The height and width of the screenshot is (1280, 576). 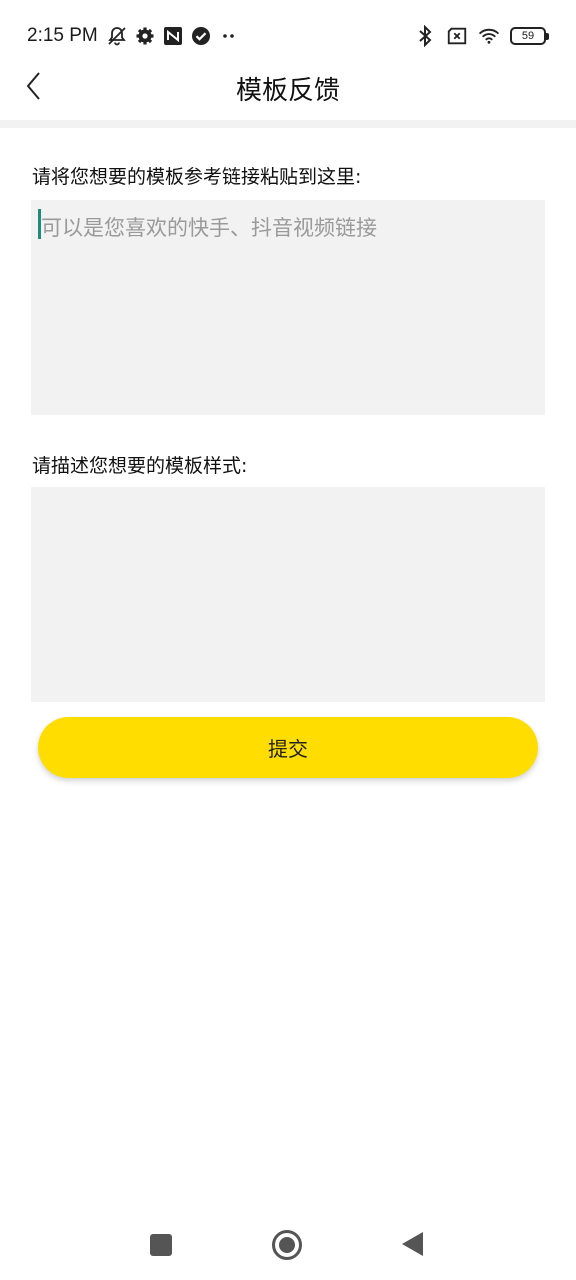 What do you see at coordinates (117, 36) in the screenshot?
I see `bell-off-icon` at bounding box center [117, 36].